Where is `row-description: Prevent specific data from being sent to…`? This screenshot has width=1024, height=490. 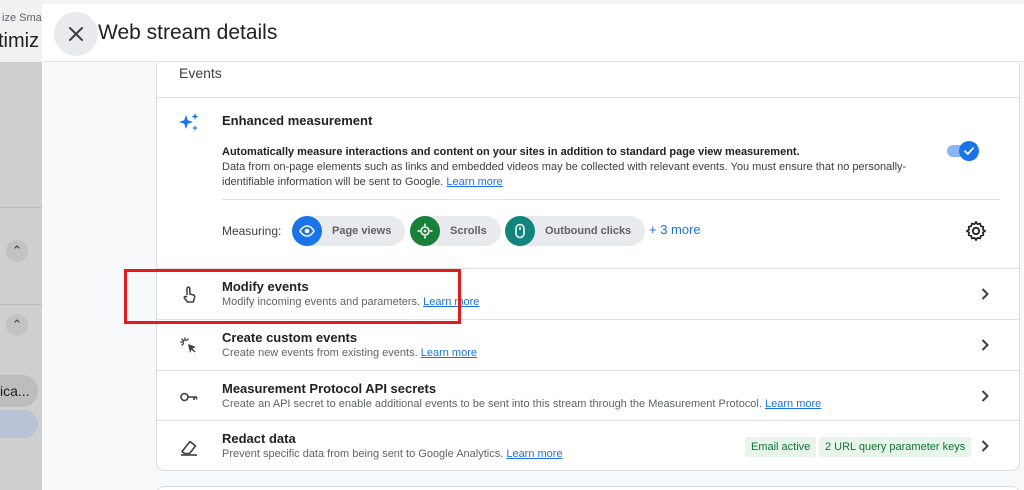 row-description: Prevent specific data from being sent to… is located at coordinates (392, 454).